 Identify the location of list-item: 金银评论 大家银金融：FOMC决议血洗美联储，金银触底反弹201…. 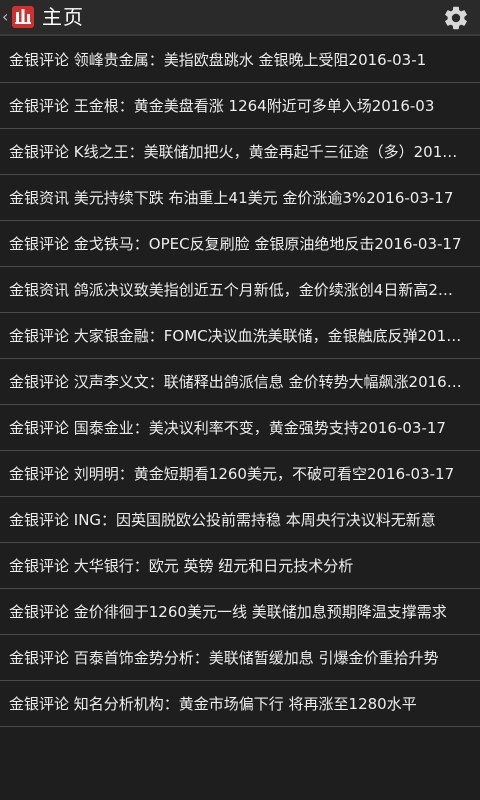
(240, 336).